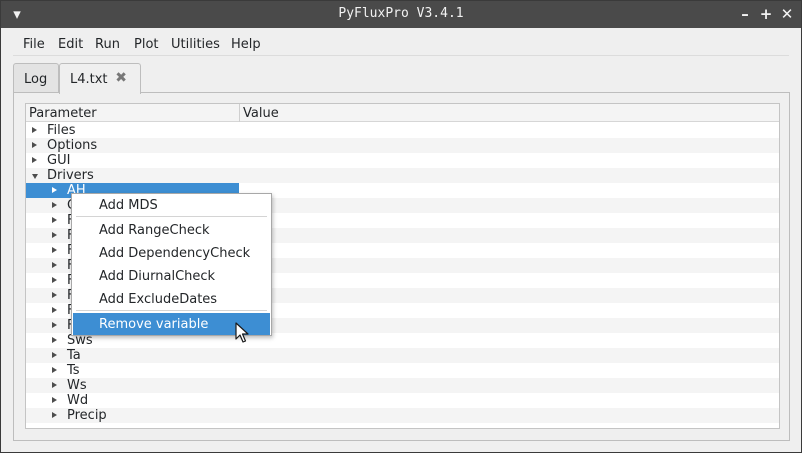  Describe the element at coordinates (402, 160) in the screenshot. I see `tree-row: GUI` at that location.